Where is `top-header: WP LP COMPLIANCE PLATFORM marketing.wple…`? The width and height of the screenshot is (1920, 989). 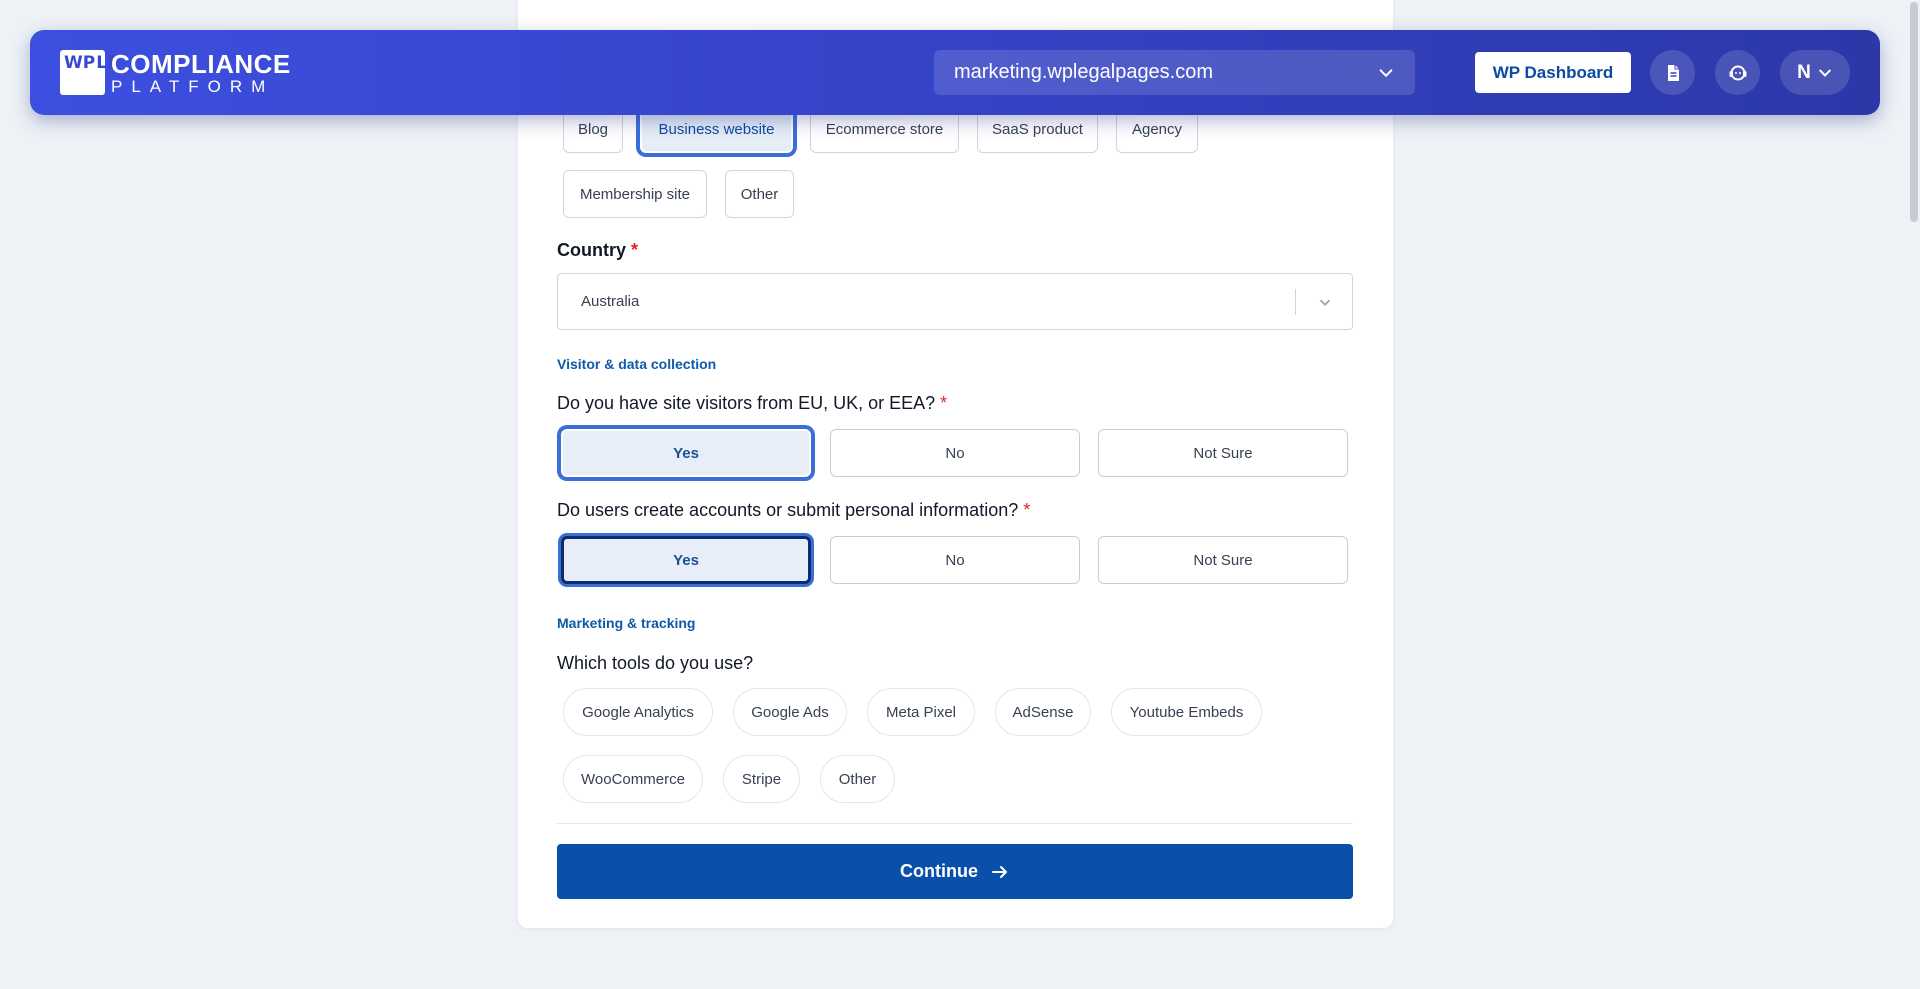
top-header: WP LP COMPLIANCE PLATFORM marketing.wple… is located at coordinates (955, 72).